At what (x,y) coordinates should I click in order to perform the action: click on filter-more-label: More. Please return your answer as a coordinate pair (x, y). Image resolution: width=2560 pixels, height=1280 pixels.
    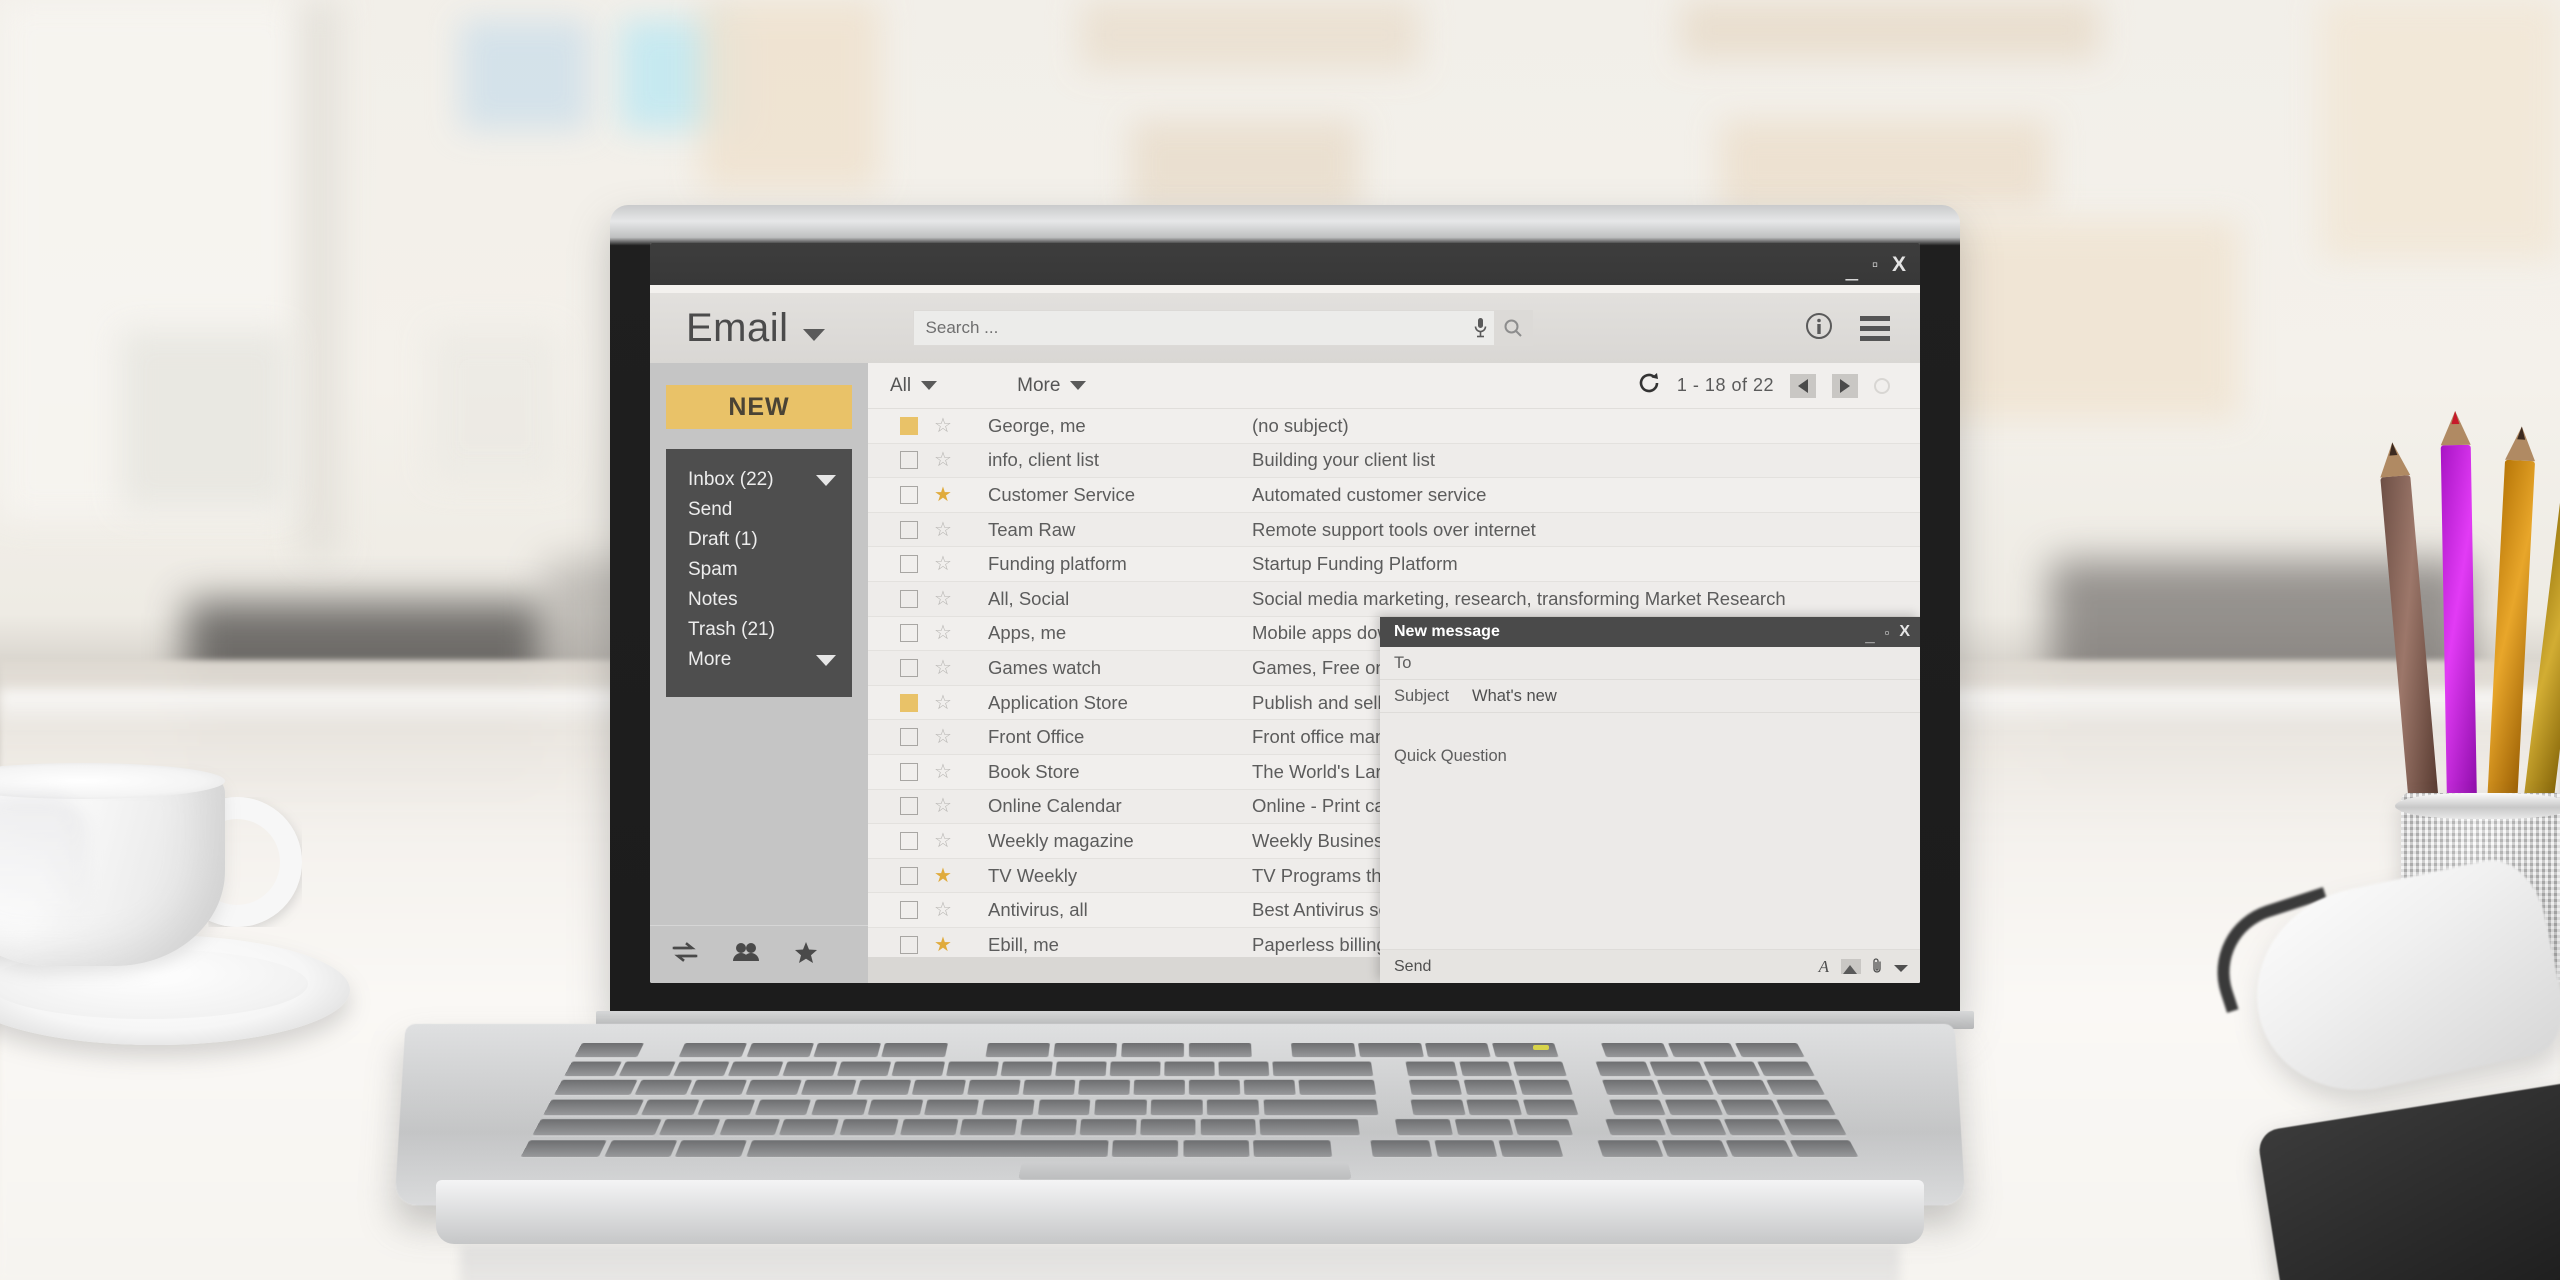
    Looking at the image, I should click on (1039, 385).